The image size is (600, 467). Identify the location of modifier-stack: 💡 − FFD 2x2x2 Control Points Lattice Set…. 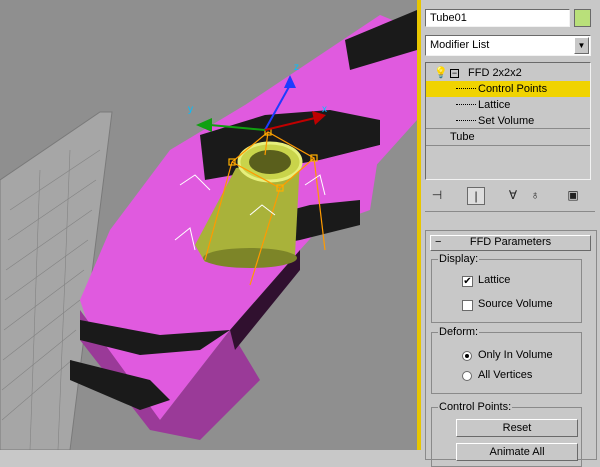
(508, 121).